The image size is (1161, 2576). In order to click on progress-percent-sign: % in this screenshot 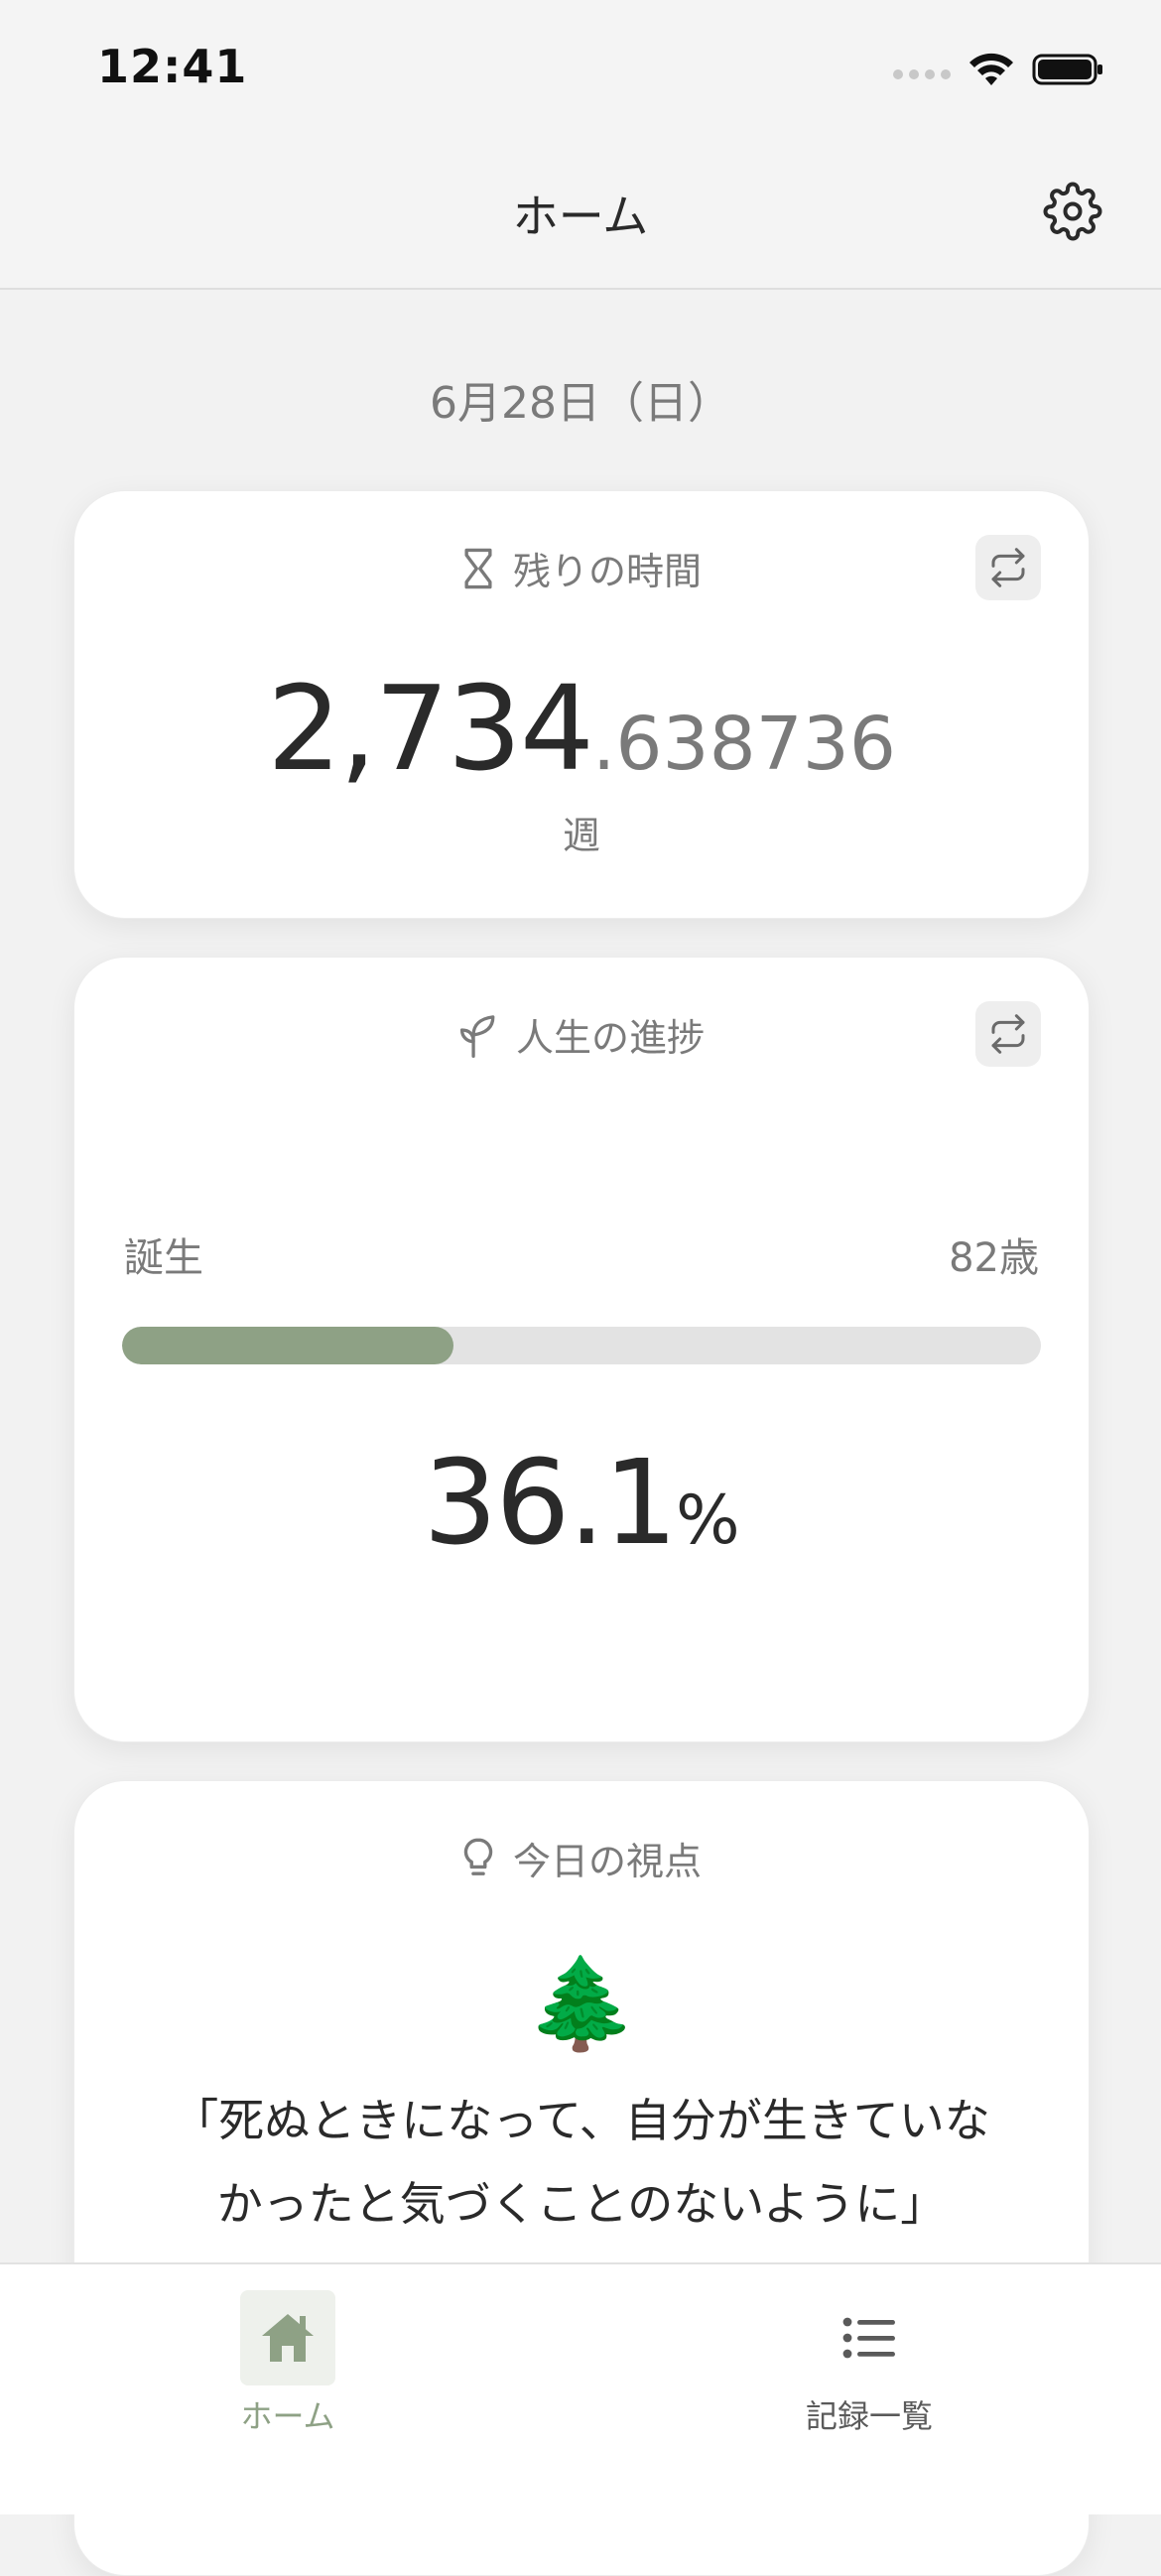, I will do `click(708, 1521)`.